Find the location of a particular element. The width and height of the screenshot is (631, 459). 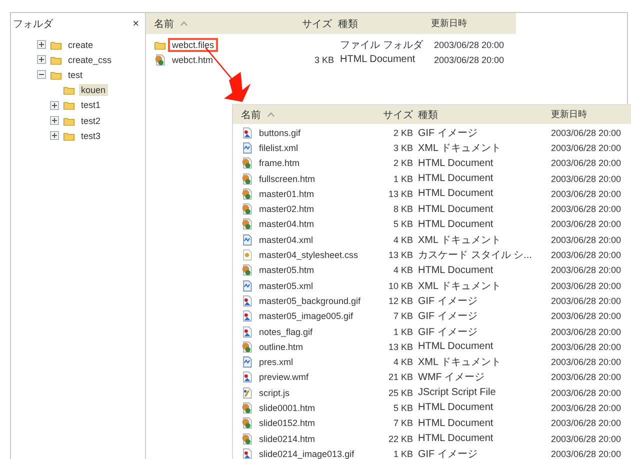

file-name: master05_background.gif is located at coordinates (310, 301).